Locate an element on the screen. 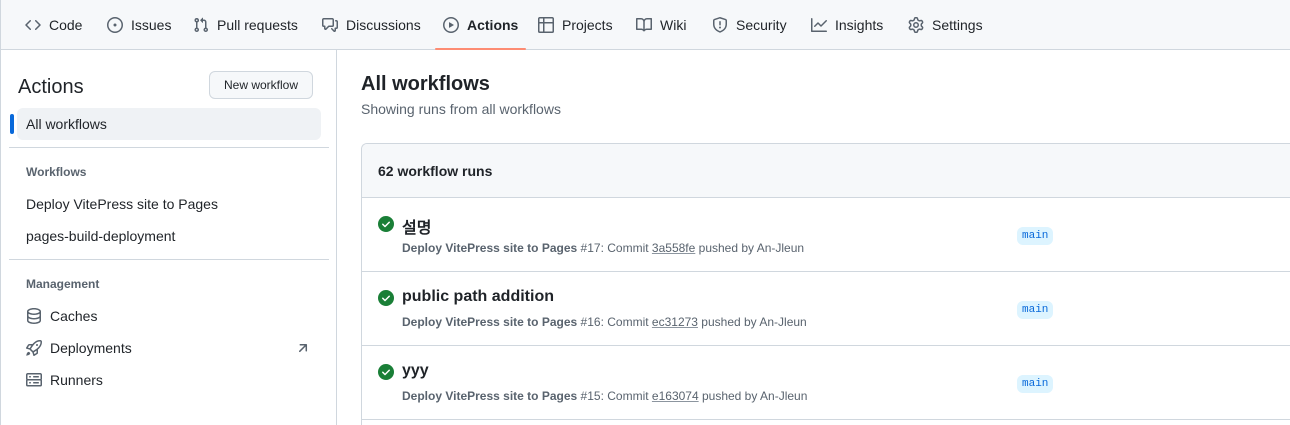  sidebar-item-runners: Runners is located at coordinates (169, 380).